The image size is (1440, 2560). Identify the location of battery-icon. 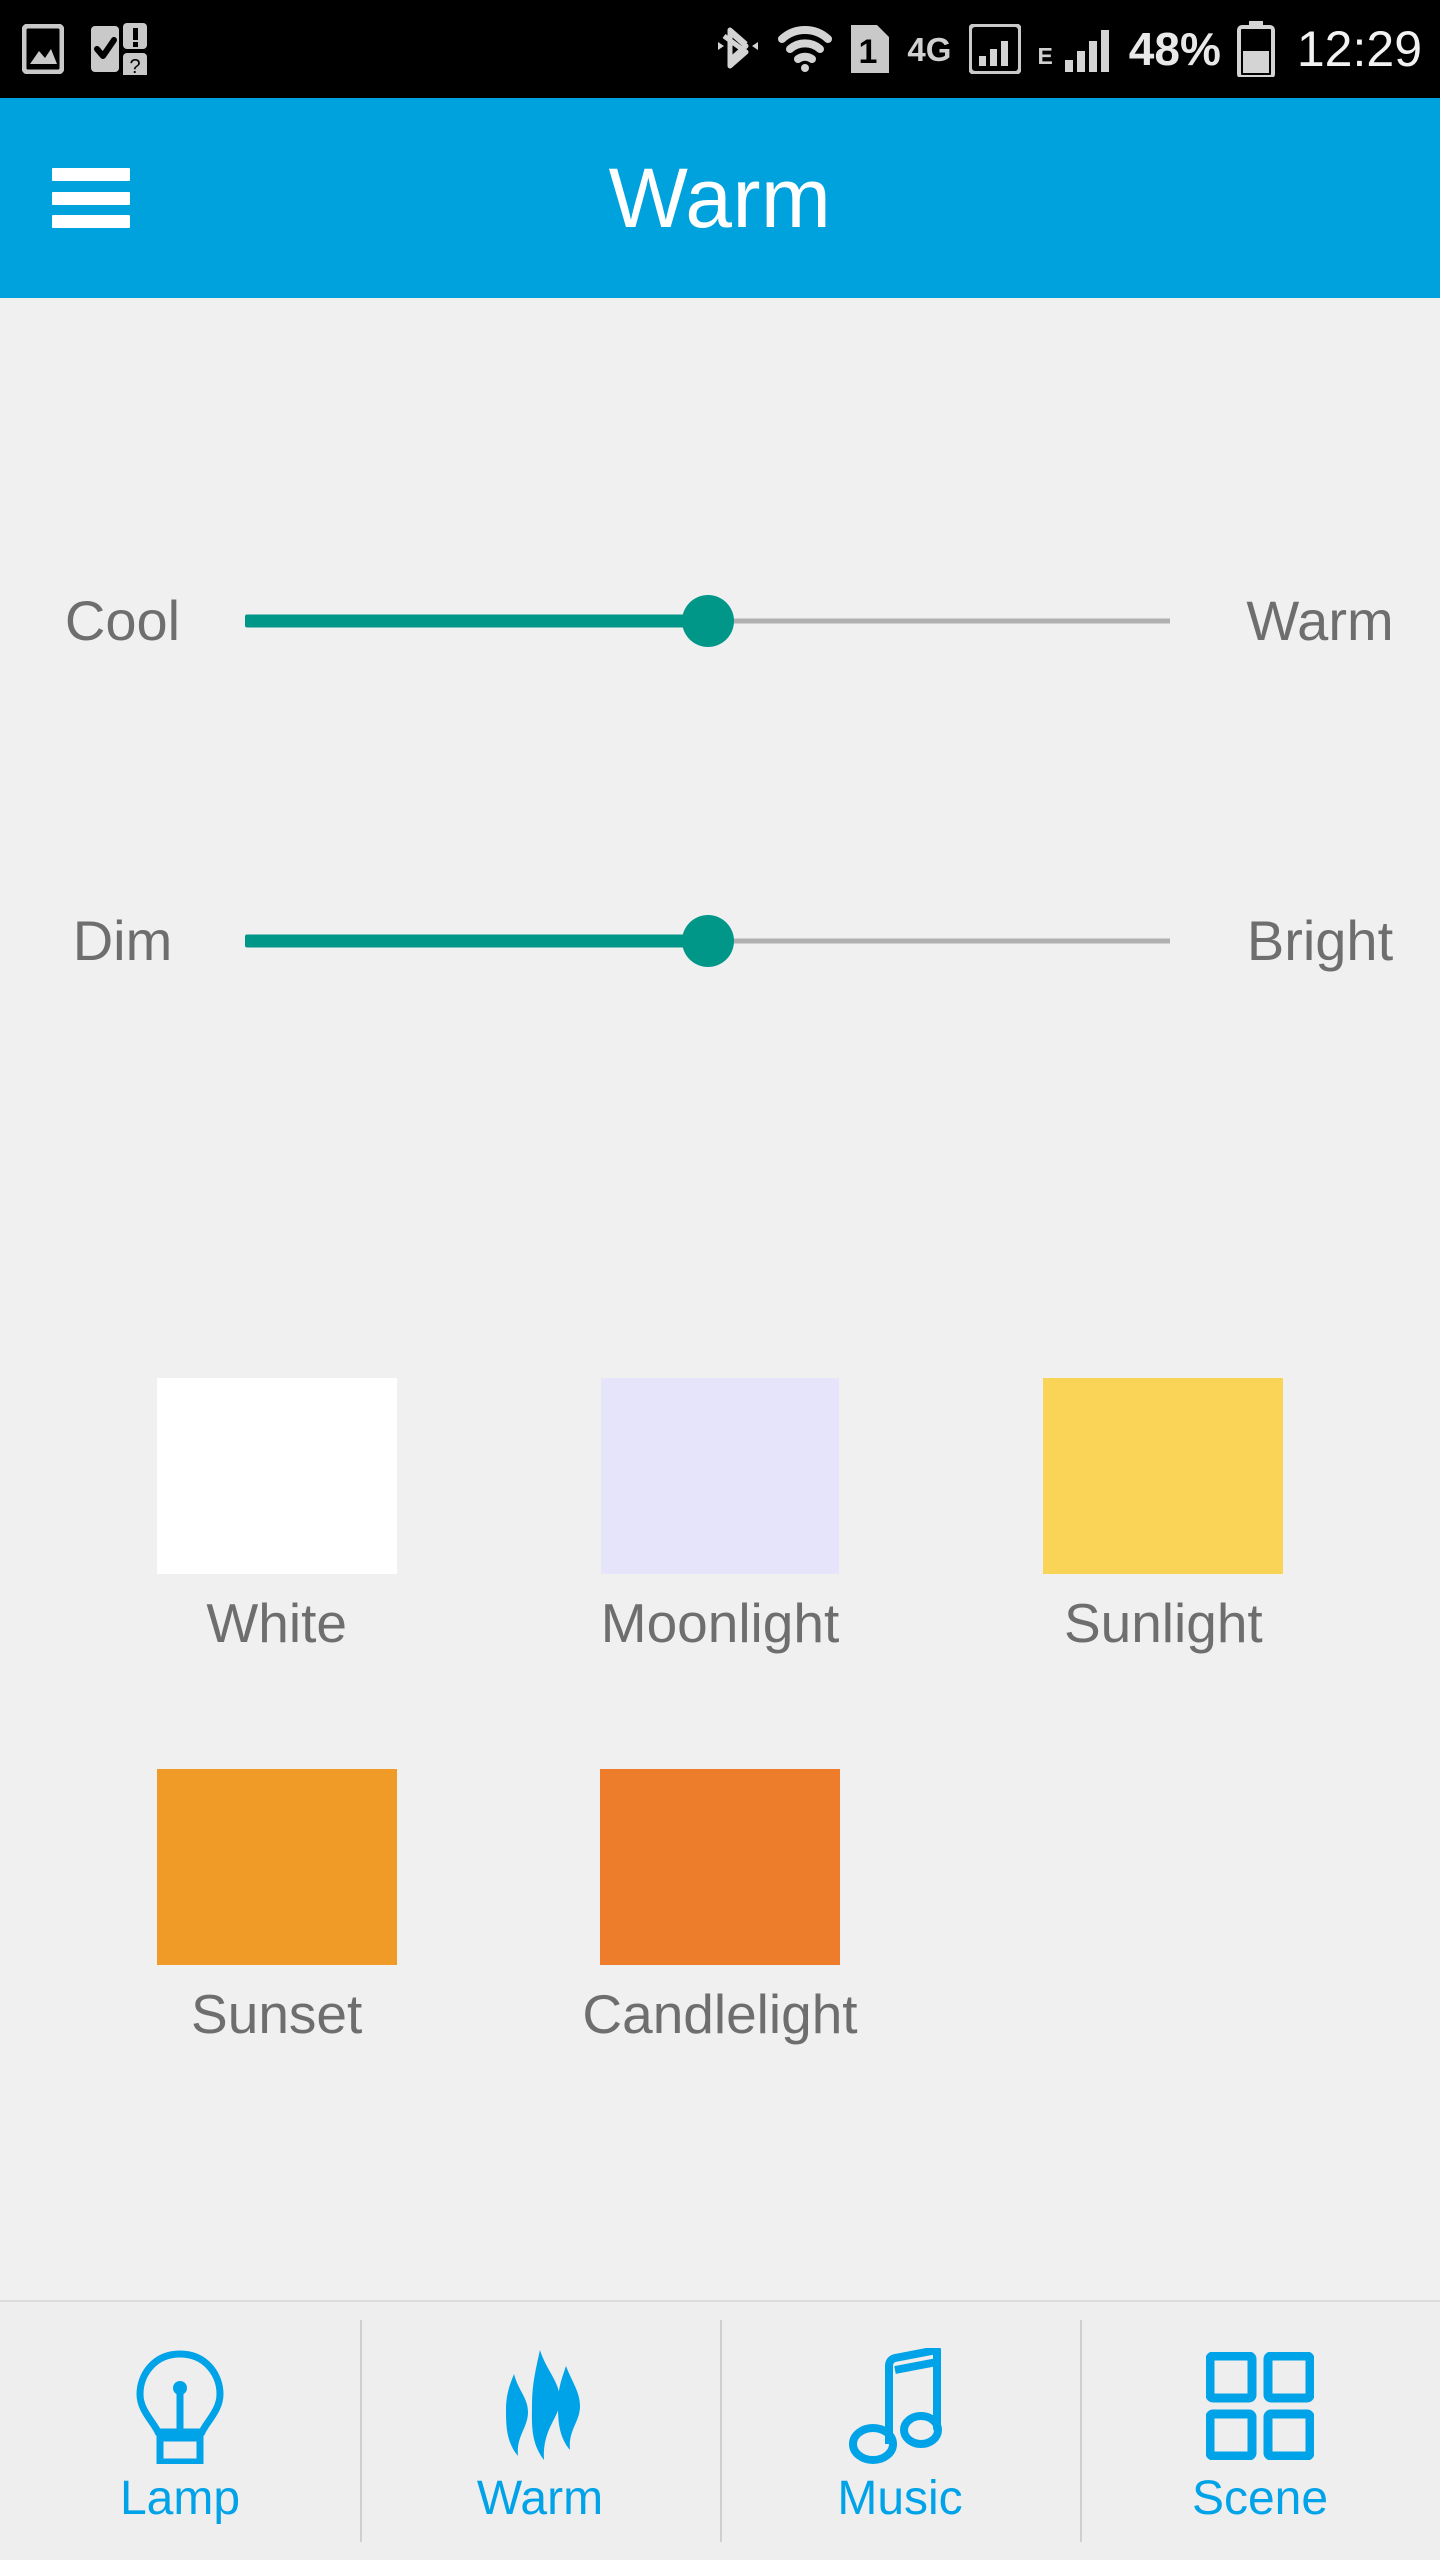
(1255, 49).